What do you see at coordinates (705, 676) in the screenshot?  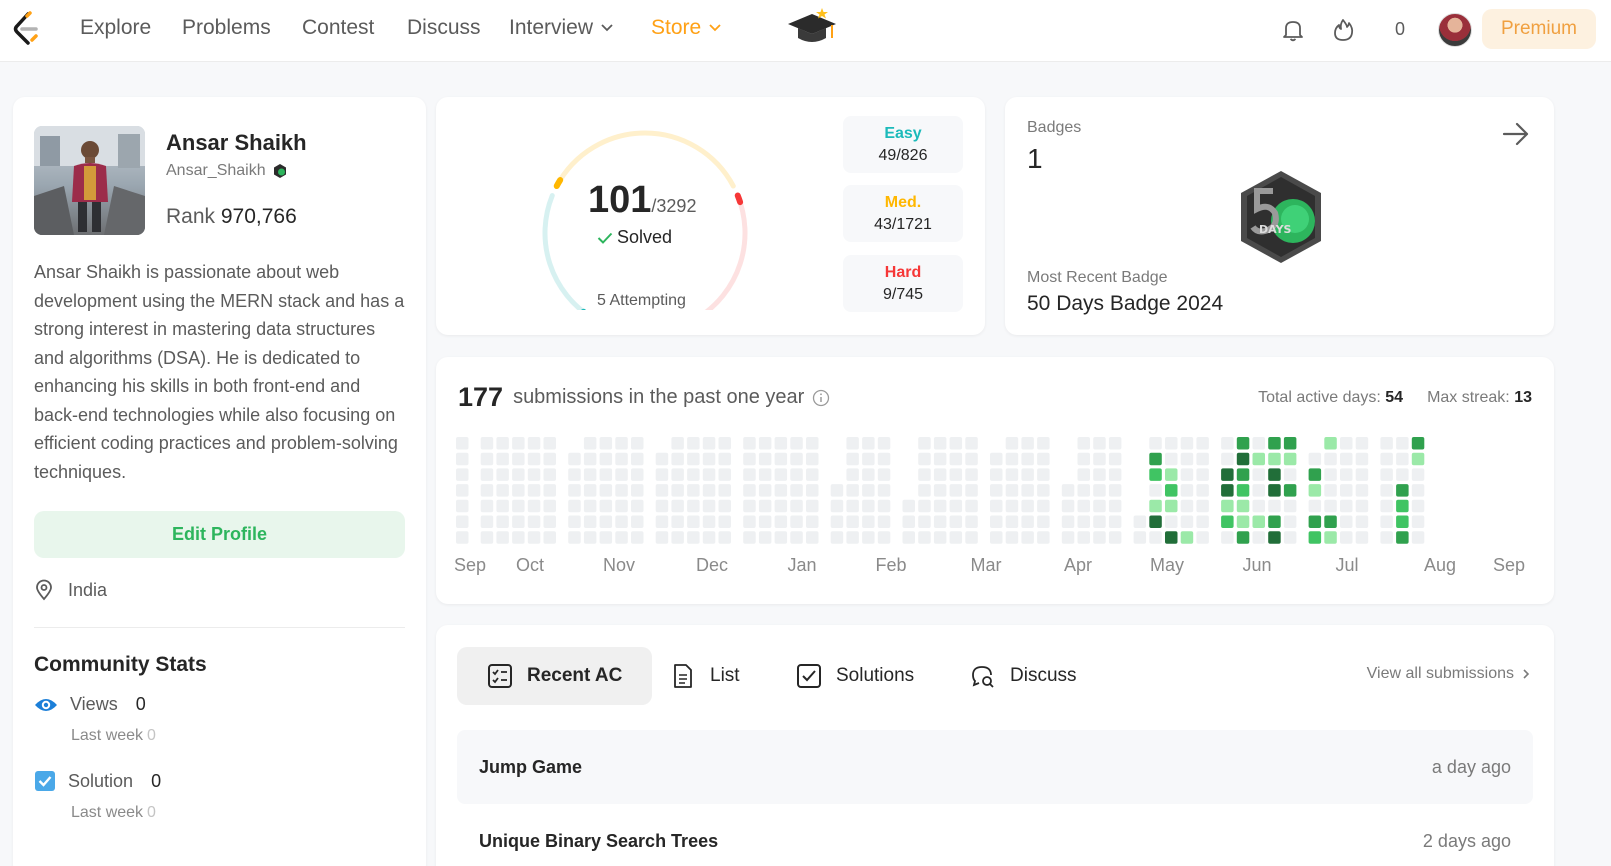 I see `tab-list: List` at bounding box center [705, 676].